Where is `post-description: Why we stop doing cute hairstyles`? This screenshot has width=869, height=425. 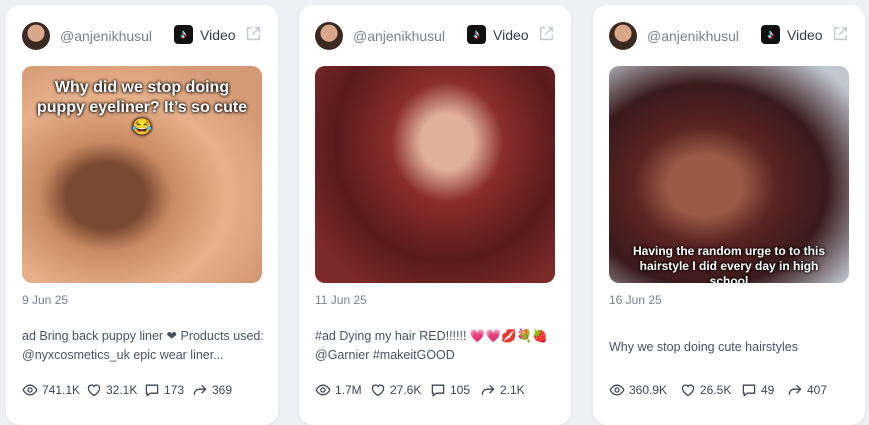 post-description: Why we stop doing cute hairstyles is located at coordinates (703, 347).